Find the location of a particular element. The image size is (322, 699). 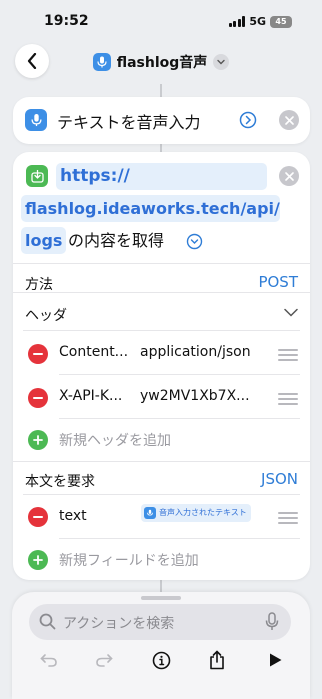

action-search-input: アクションを検索 is located at coordinates (160, 622).